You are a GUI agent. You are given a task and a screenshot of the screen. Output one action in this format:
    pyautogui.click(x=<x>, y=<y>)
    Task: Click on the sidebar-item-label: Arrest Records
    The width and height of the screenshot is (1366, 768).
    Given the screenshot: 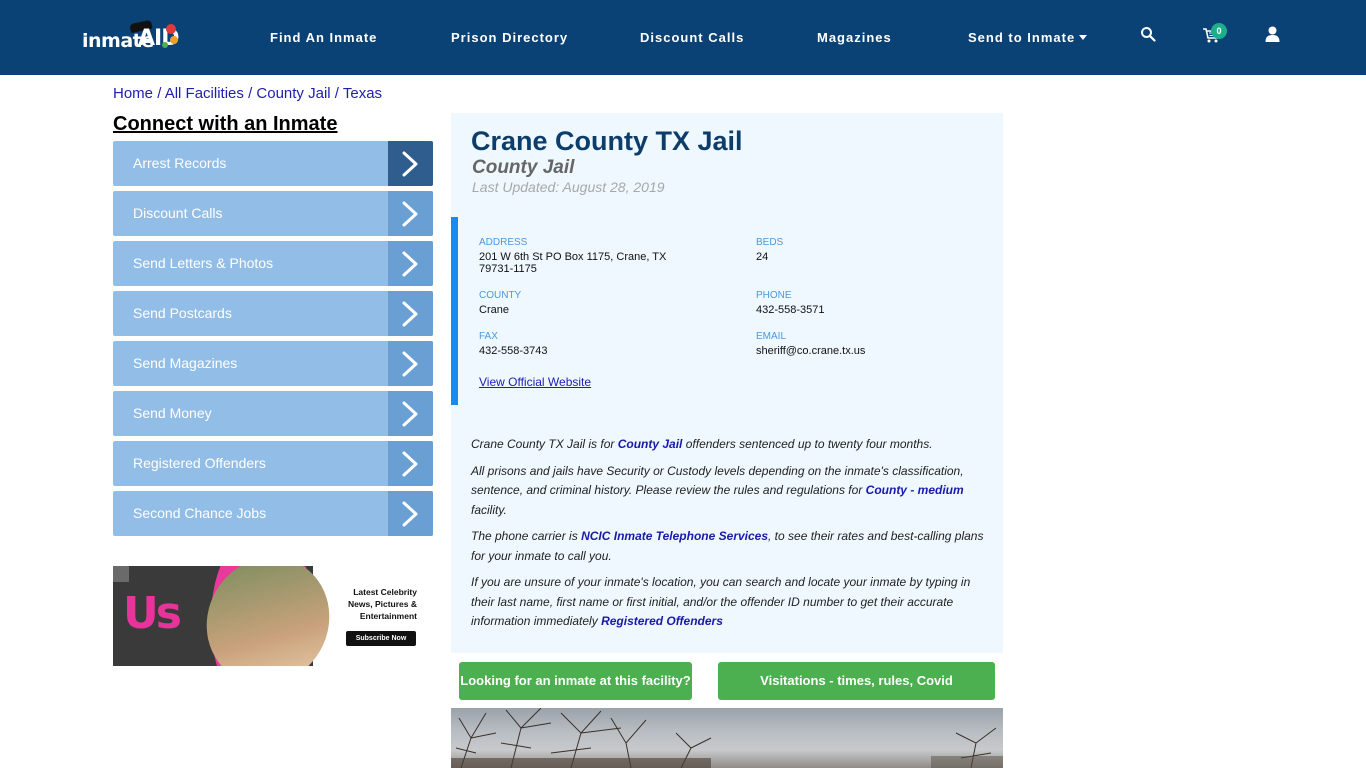 What is the action you would take?
    pyautogui.click(x=180, y=163)
    